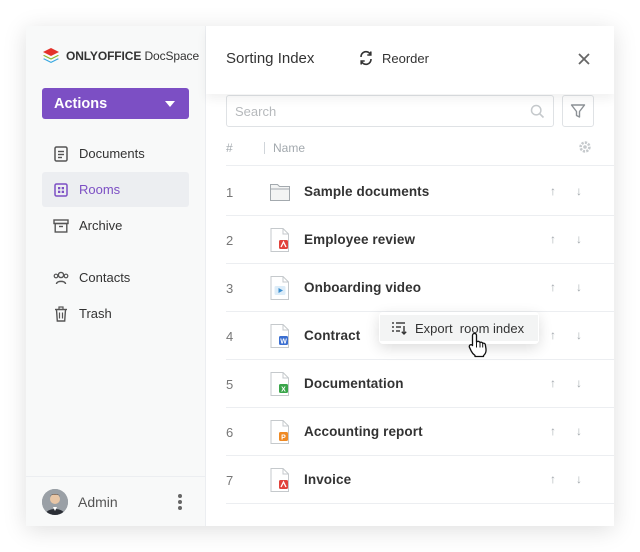  I want to click on filter-icon, so click(578, 111).